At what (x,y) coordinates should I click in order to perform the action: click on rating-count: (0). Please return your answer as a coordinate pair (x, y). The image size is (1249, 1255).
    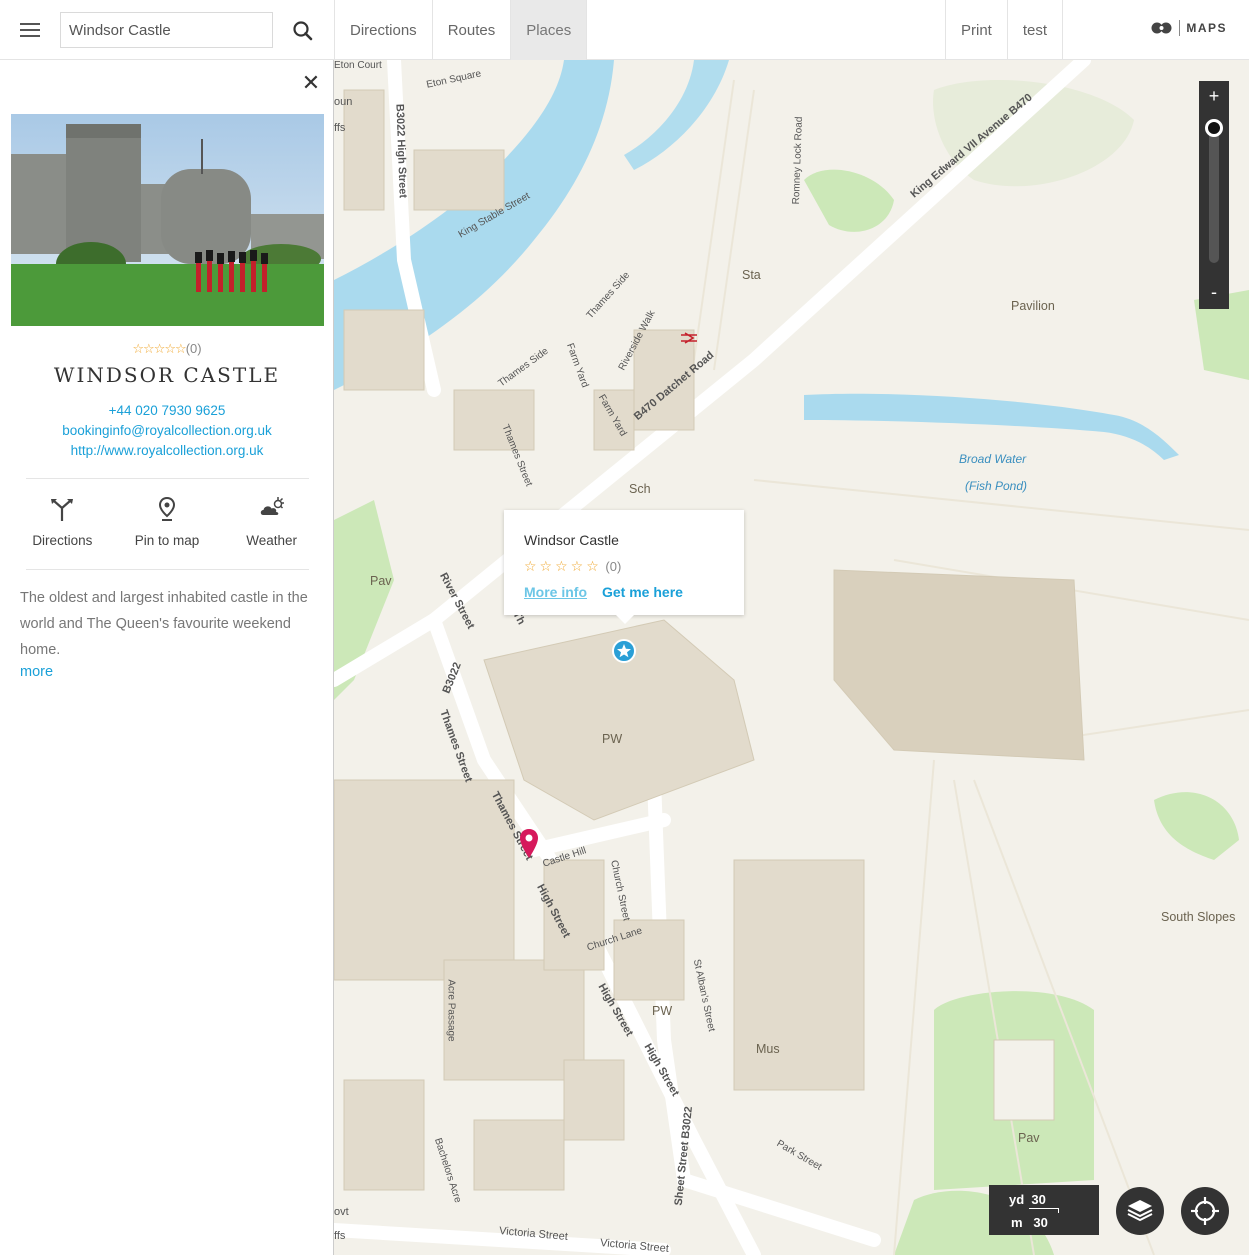
    Looking at the image, I should click on (193, 348).